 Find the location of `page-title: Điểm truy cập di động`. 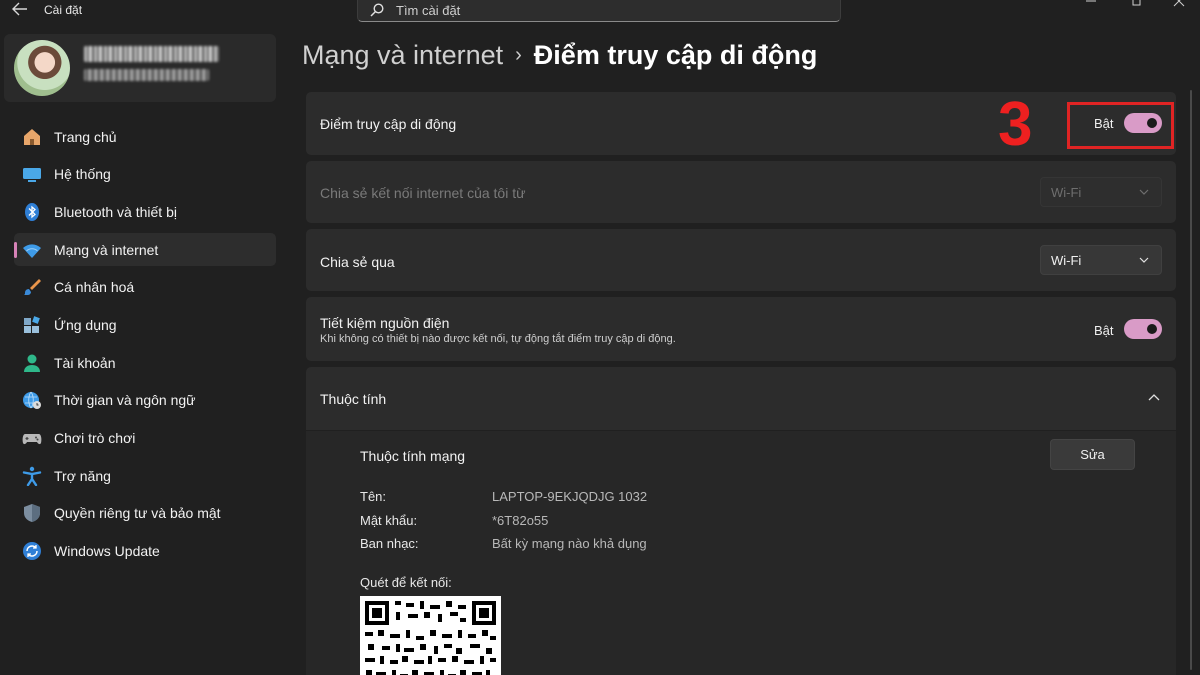

page-title: Điểm truy cập di động is located at coordinates (675, 55).